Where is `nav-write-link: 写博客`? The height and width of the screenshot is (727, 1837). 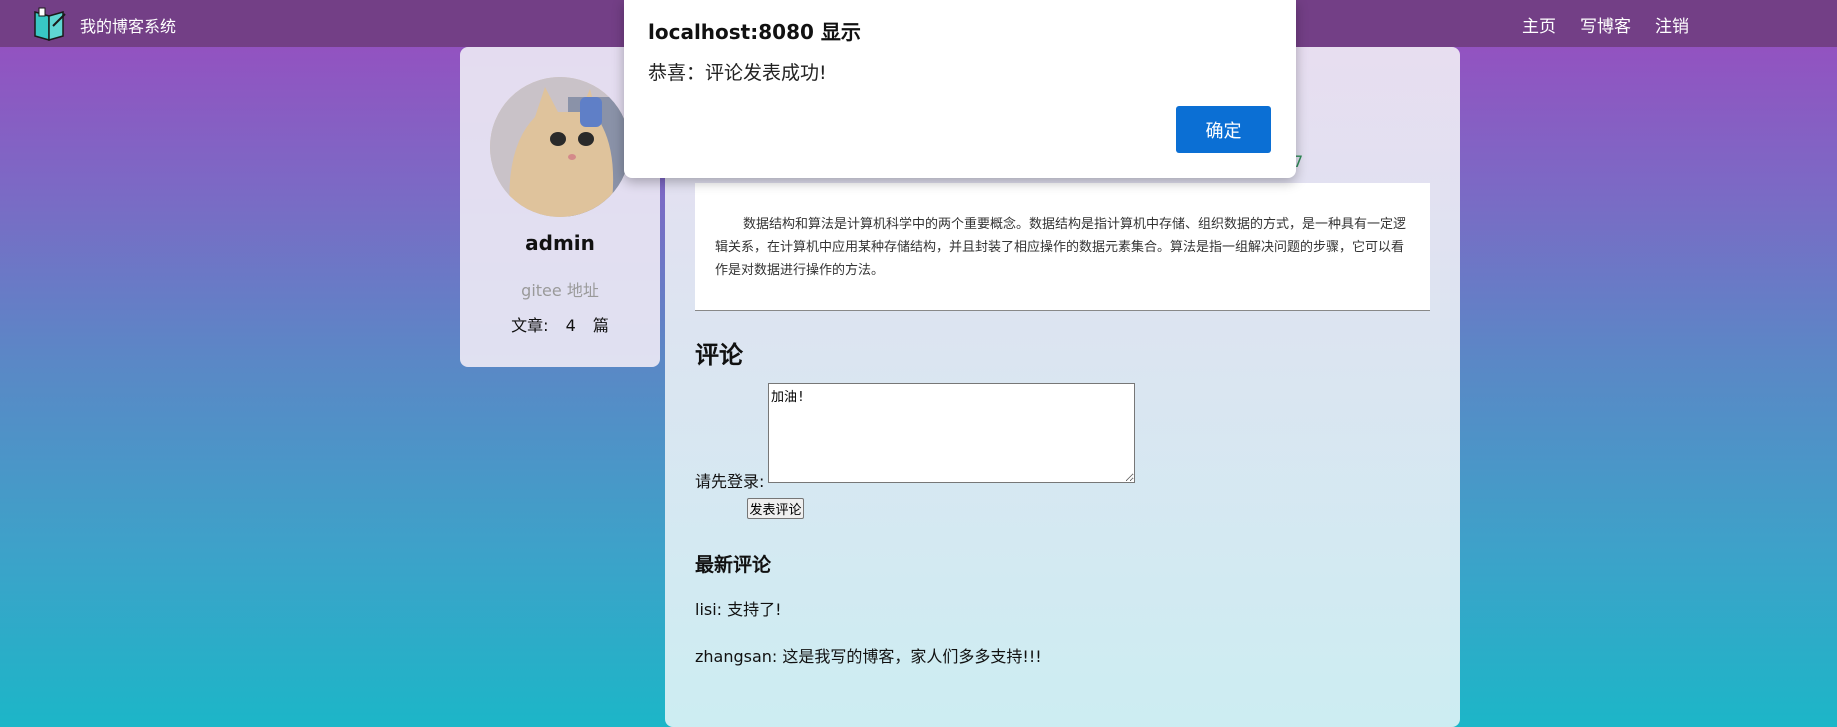
nav-write-link: 写博客 is located at coordinates (1605, 24).